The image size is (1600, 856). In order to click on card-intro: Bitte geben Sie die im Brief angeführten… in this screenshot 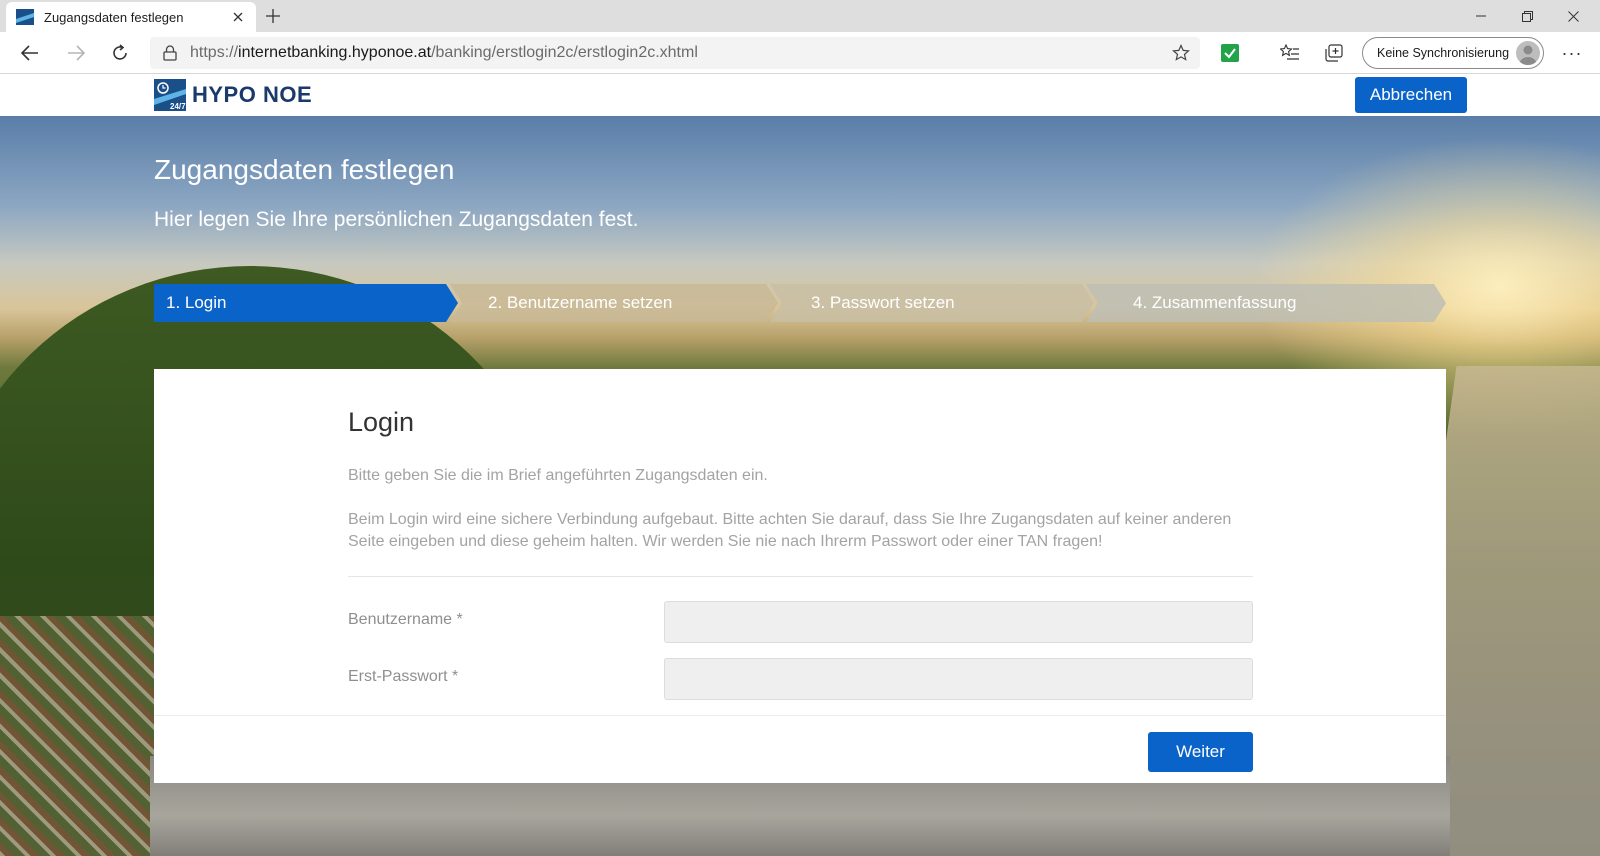, I will do `click(558, 475)`.